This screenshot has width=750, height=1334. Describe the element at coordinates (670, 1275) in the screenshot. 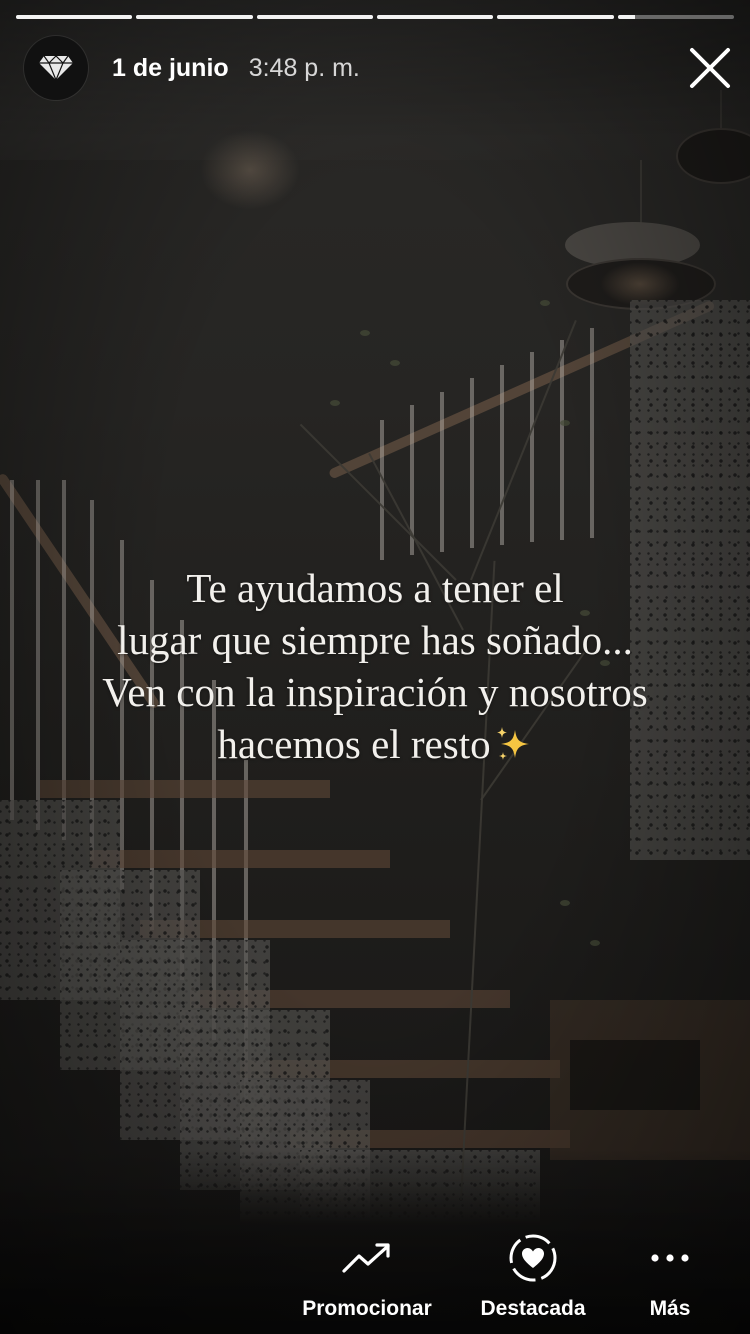

I see `more-button: Más` at that location.